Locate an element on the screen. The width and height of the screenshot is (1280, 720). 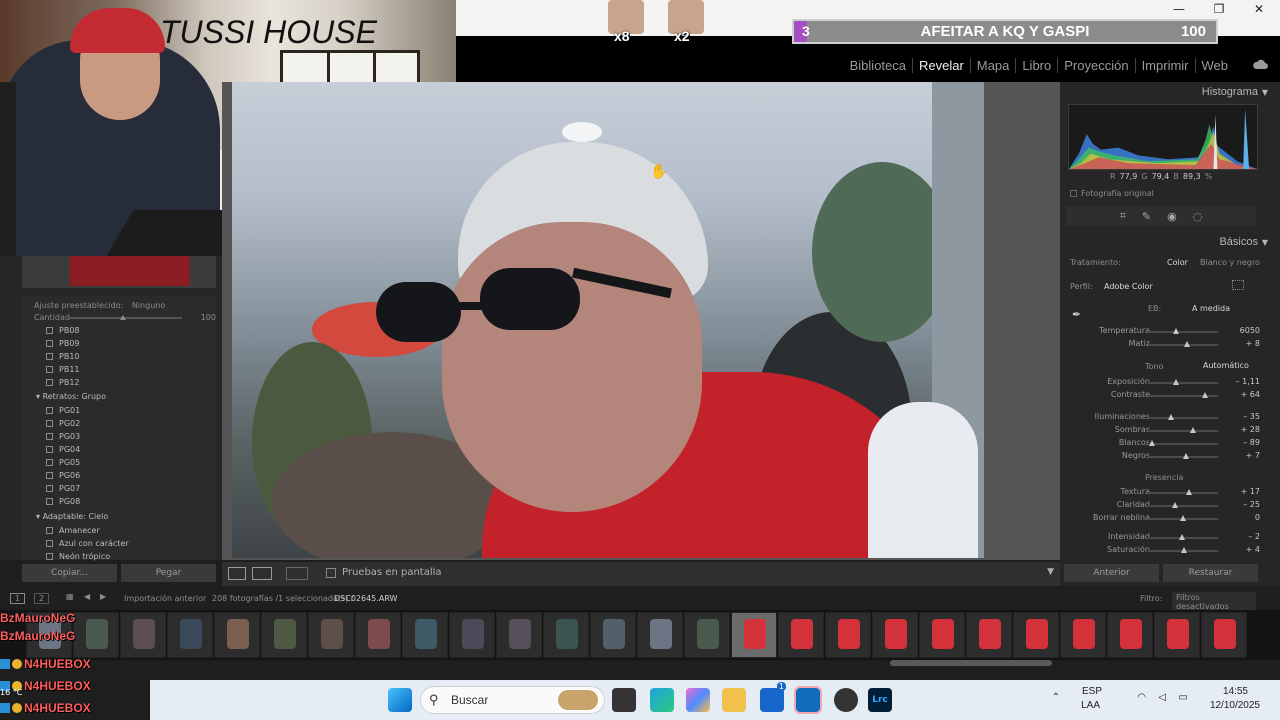
preset-item: PG07 is located at coordinates (63, 488).